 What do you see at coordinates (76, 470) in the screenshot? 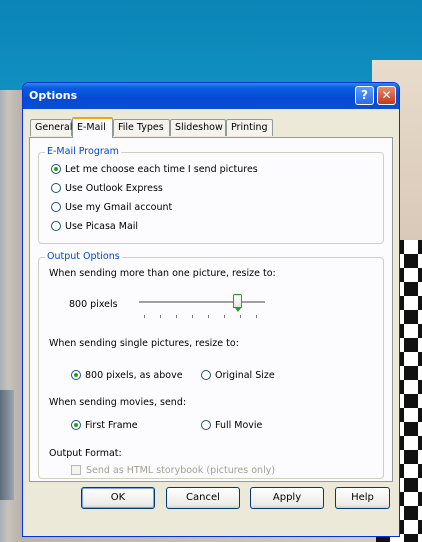
I see `storybook-checkbox` at bounding box center [76, 470].